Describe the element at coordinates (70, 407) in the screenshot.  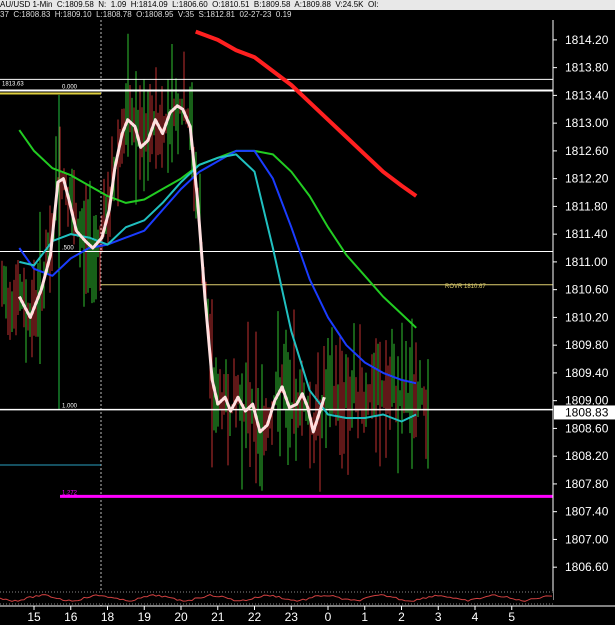
I see `level-1000-label: 1.000` at that location.